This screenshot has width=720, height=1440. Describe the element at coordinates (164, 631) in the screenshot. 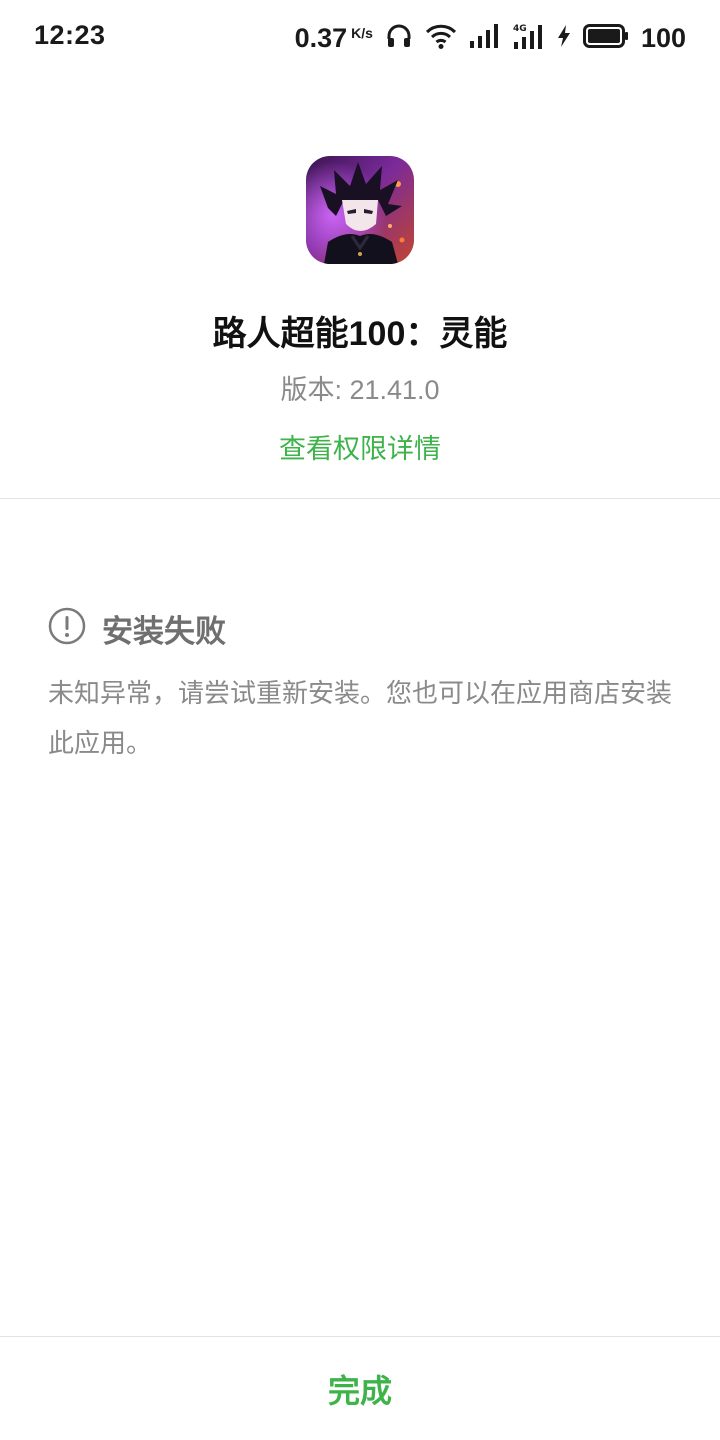

I see `failure-title: 安装失败` at that location.